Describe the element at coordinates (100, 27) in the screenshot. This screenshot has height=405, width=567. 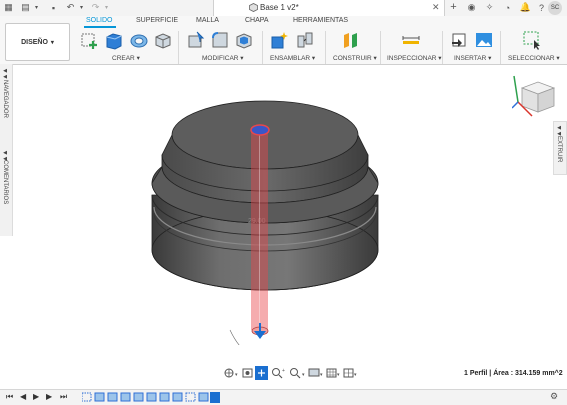
I see `active-tab-indicator` at that location.